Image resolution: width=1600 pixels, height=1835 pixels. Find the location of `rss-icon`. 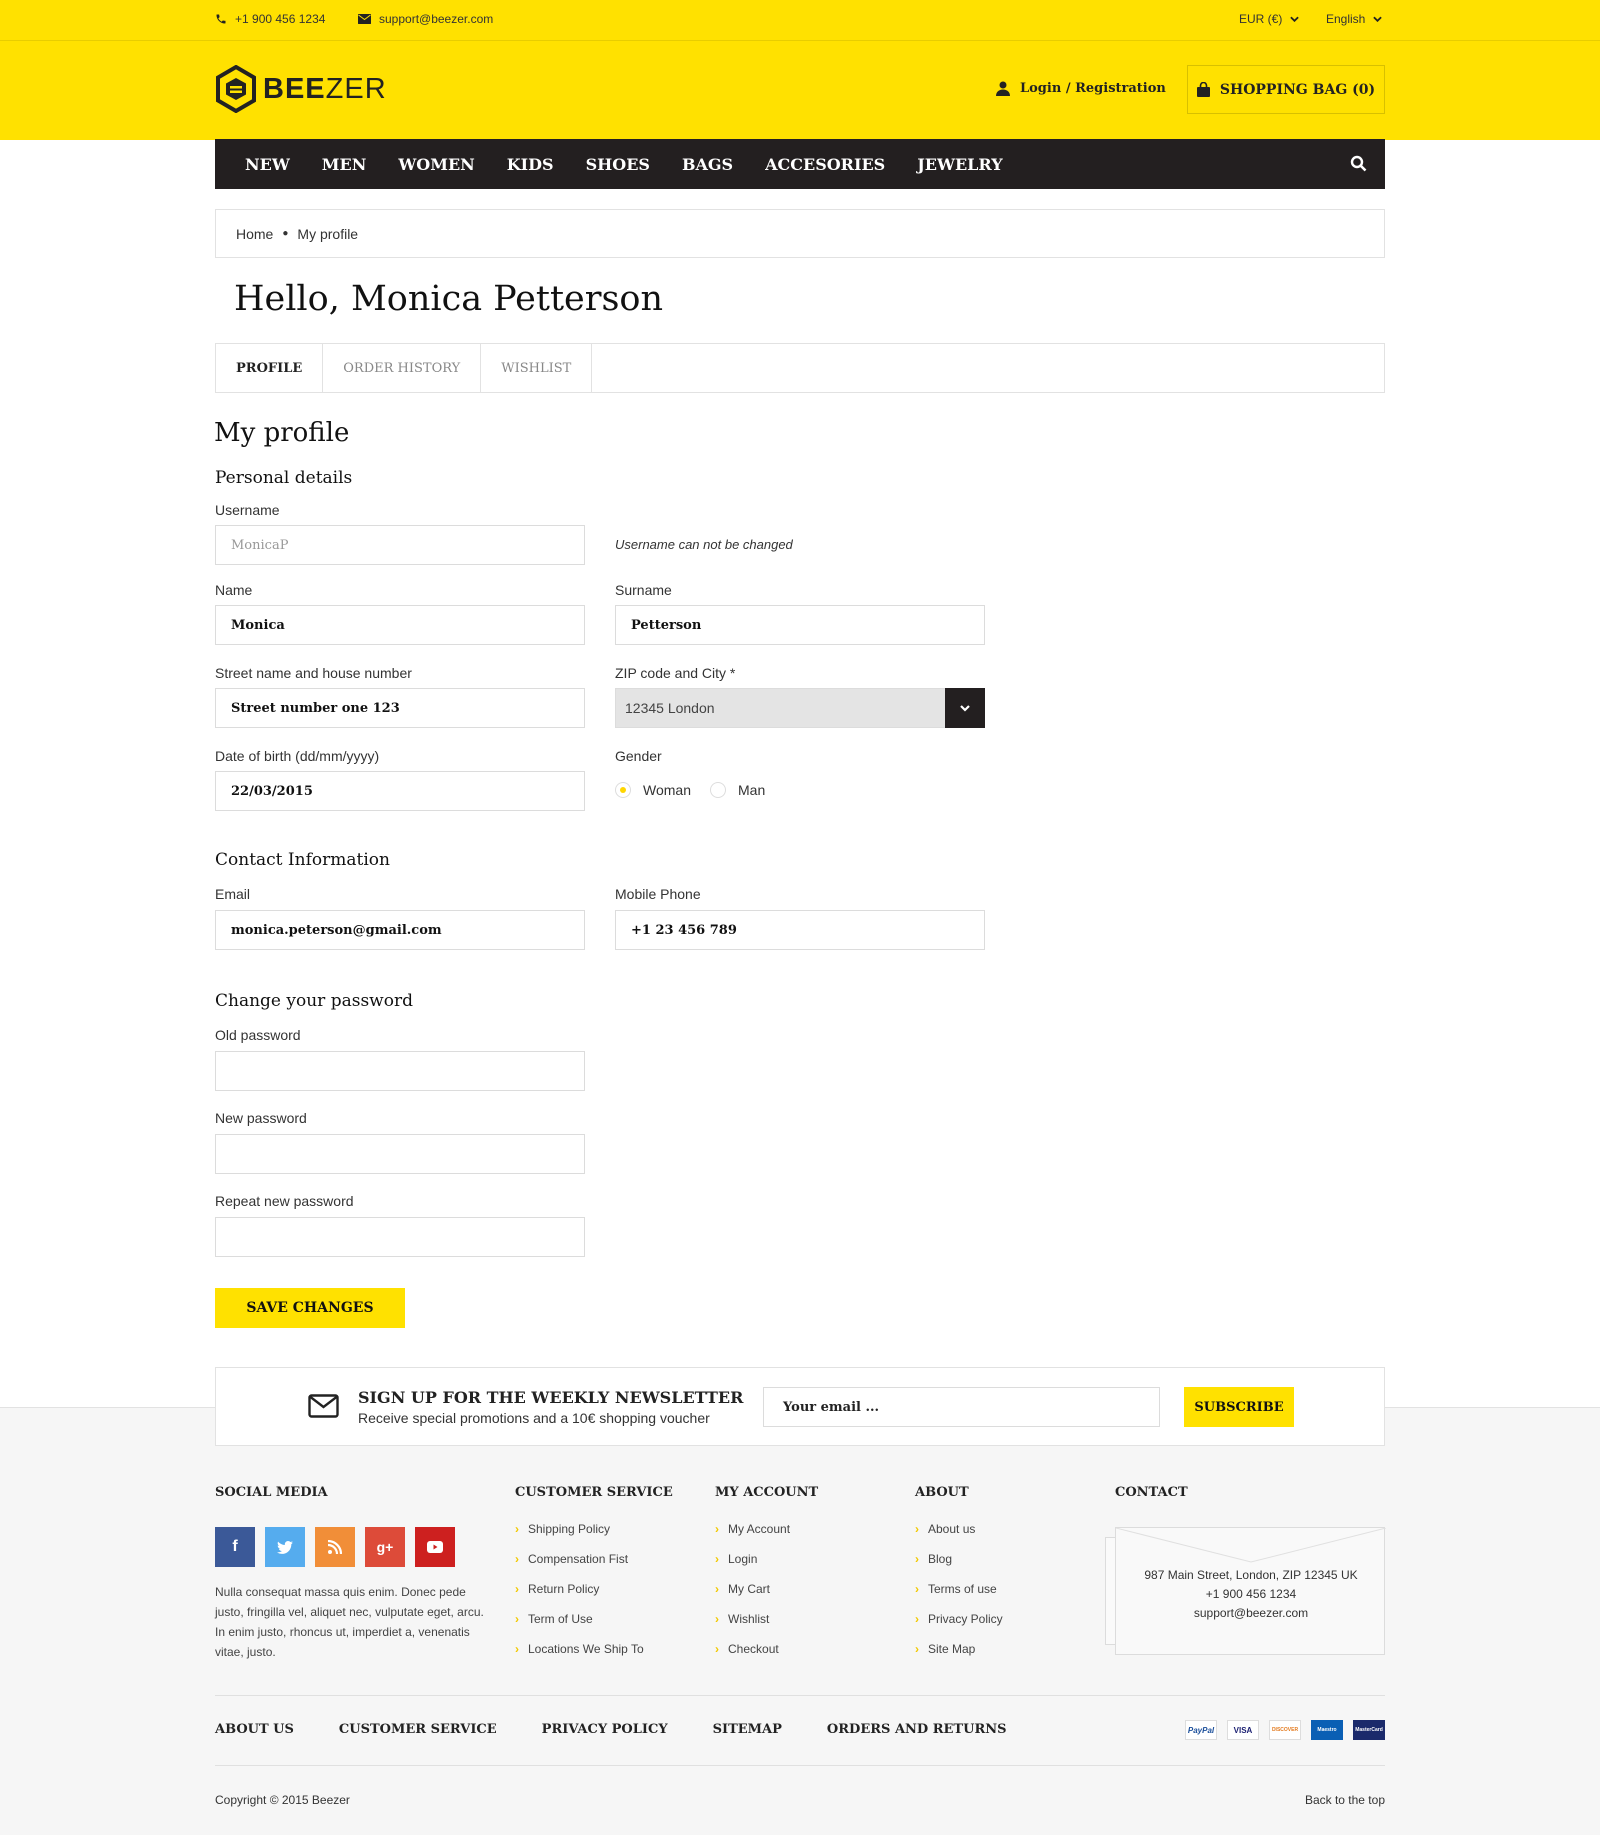

rss-icon is located at coordinates (335, 1547).